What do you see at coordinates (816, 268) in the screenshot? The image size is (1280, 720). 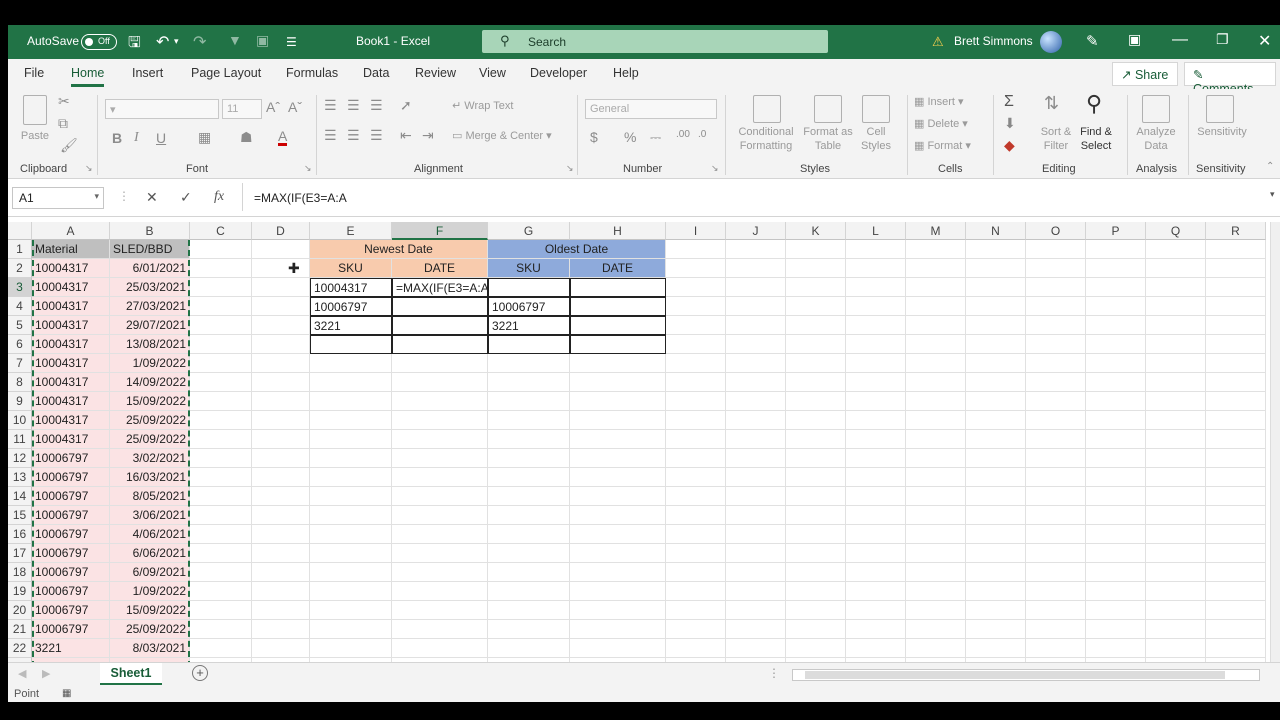 I see `cell-k2` at bounding box center [816, 268].